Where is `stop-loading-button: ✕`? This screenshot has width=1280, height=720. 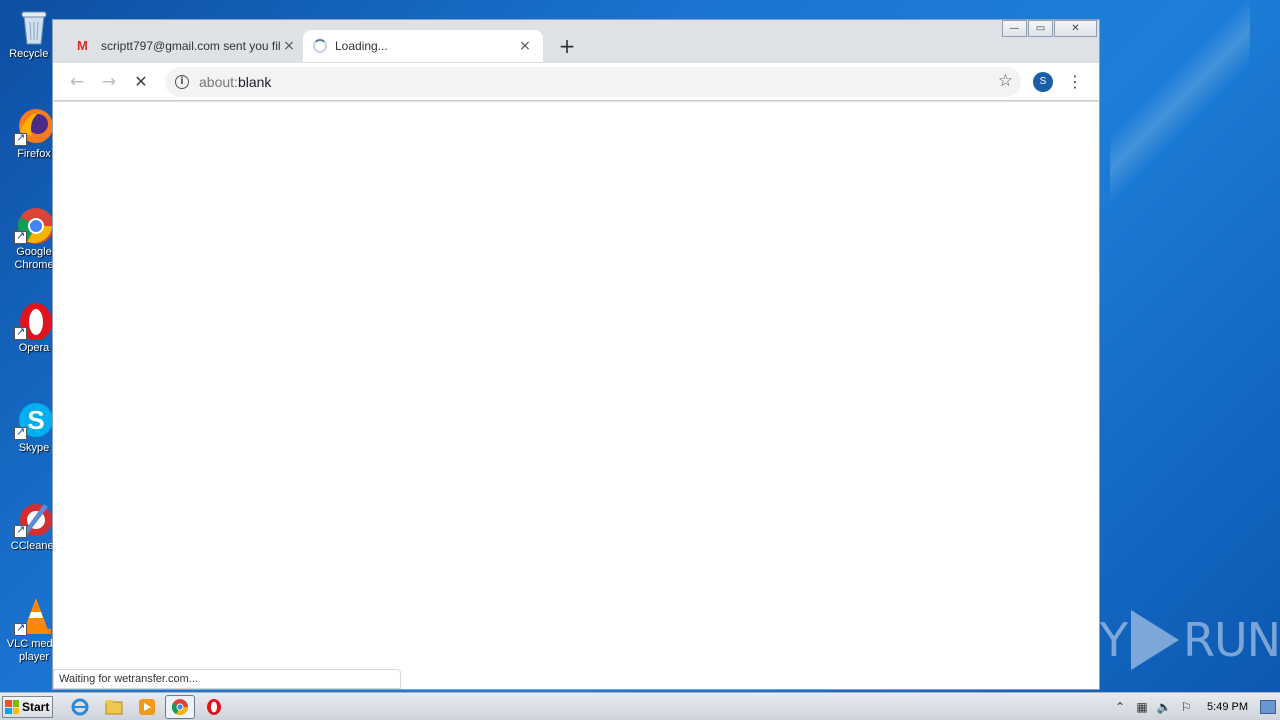
stop-loading-button: ✕ is located at coordinates (141, 82).